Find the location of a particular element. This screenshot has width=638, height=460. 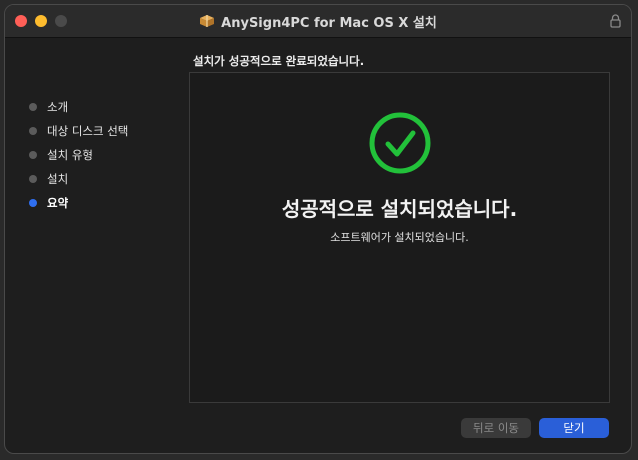

sidebar-step-summary: 요약 is located at coordinates (102, 203).